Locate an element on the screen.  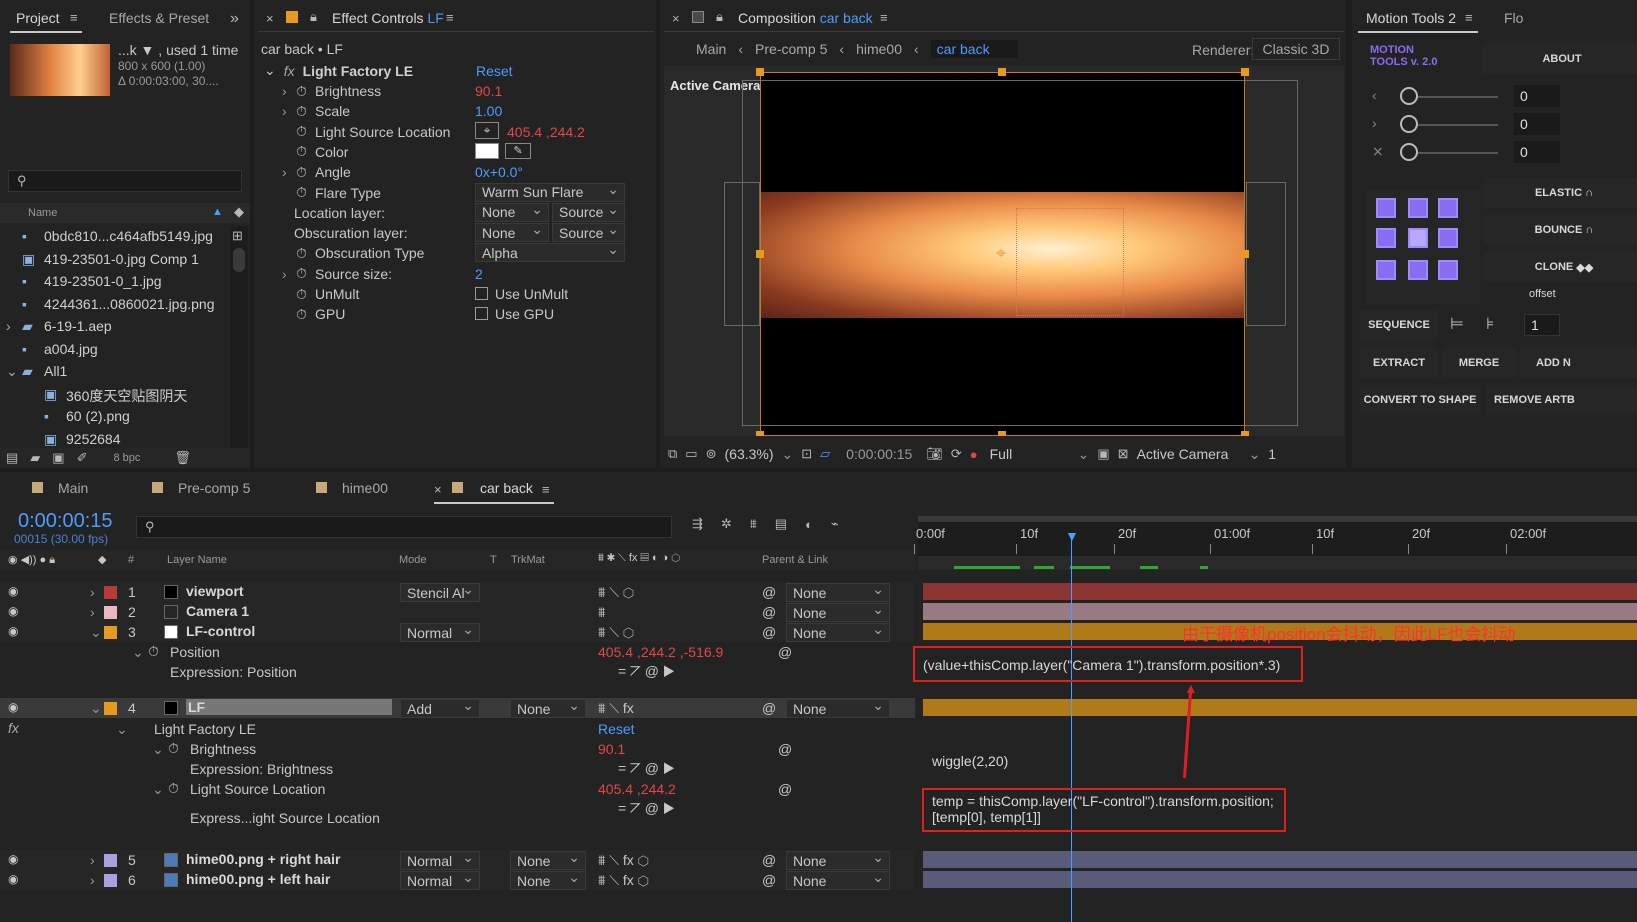
anchor-center is located at coordinates (1418, 238).